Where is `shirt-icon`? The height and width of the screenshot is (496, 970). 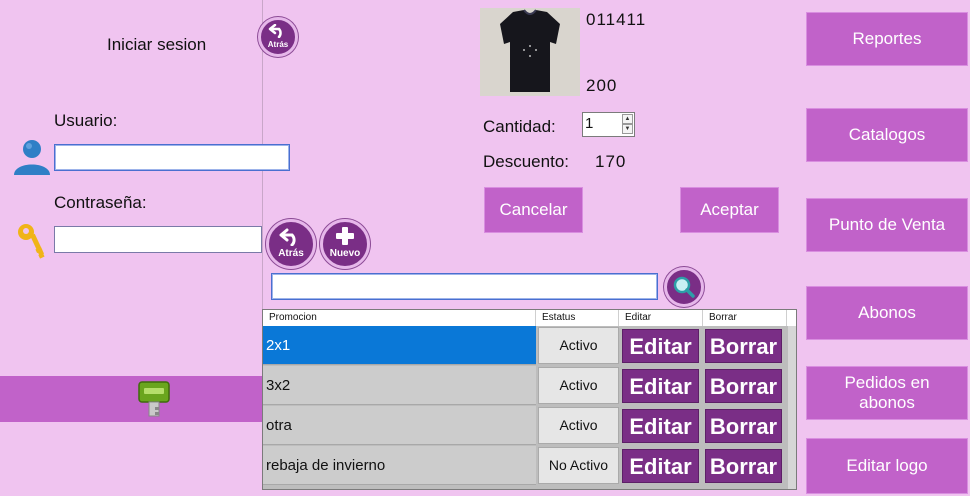
shirt-icon is located at coordinates (530, 52).